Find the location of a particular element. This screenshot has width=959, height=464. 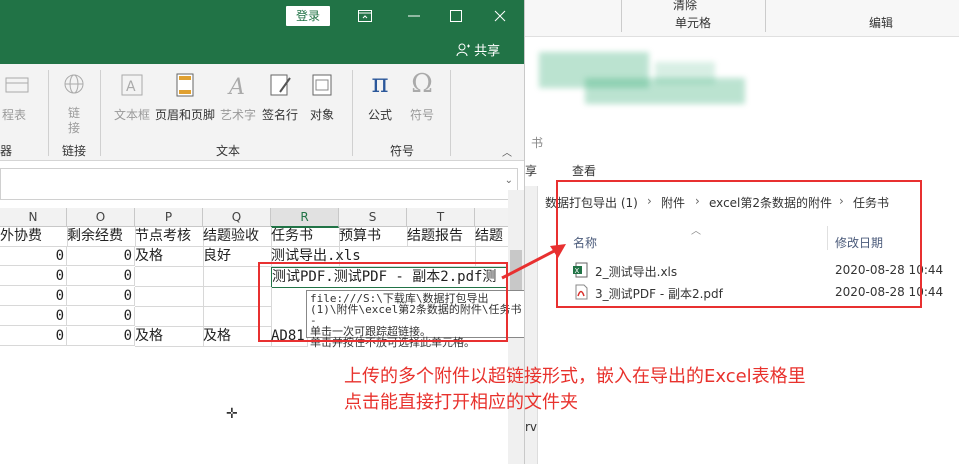

equation-button: π 公式 is located at coordinates (380, 95).